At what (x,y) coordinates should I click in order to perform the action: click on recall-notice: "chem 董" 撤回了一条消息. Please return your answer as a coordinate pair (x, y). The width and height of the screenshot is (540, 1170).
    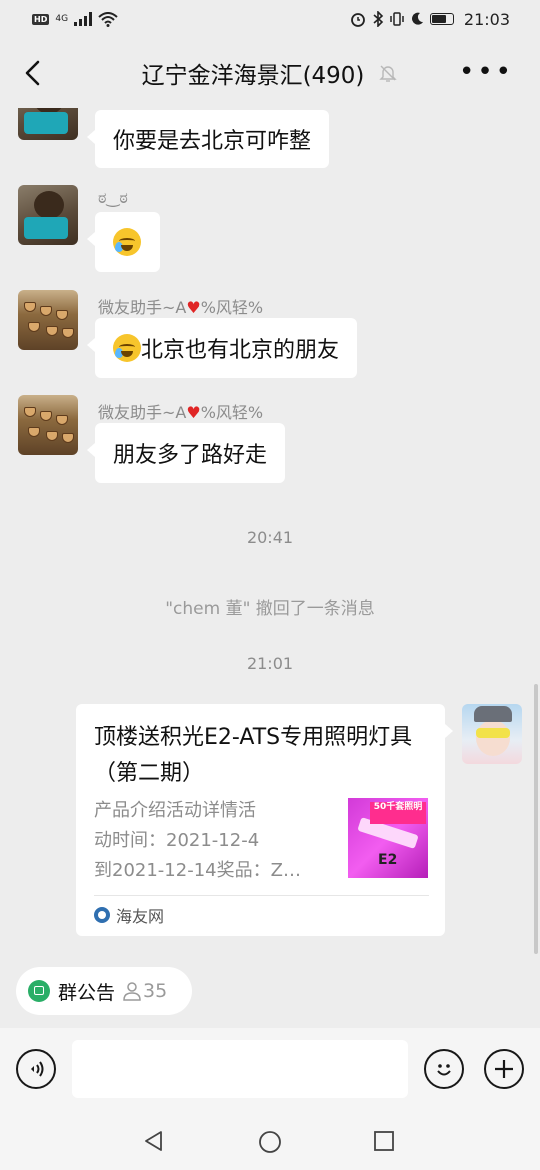
    Looking at the image, I should click on (270, 609).